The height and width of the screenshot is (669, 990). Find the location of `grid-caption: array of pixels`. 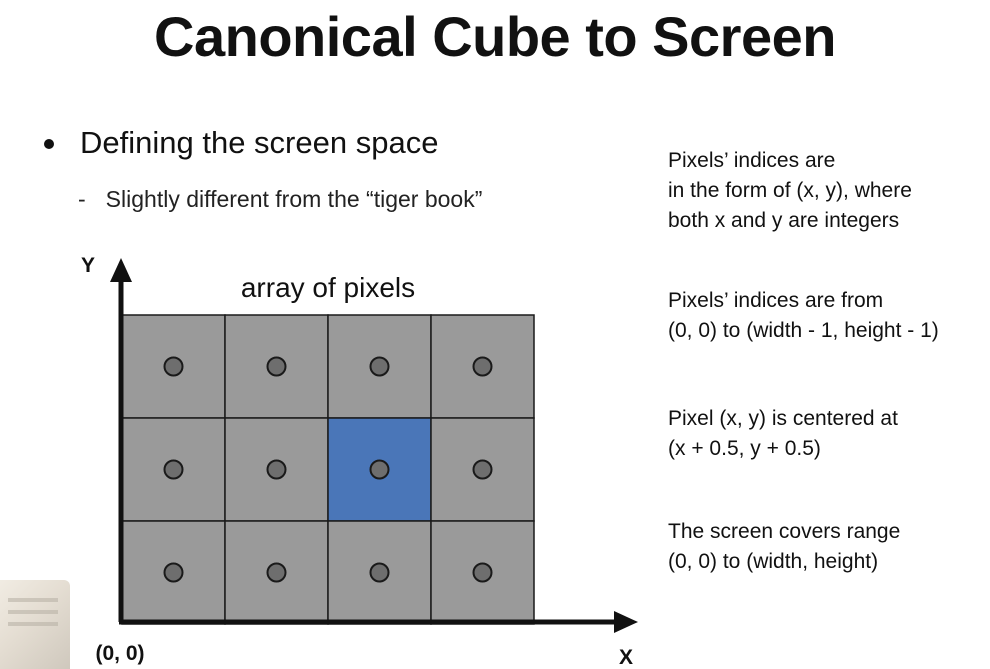

grid-caption: array of pixels is located at coordinates (328, 287).